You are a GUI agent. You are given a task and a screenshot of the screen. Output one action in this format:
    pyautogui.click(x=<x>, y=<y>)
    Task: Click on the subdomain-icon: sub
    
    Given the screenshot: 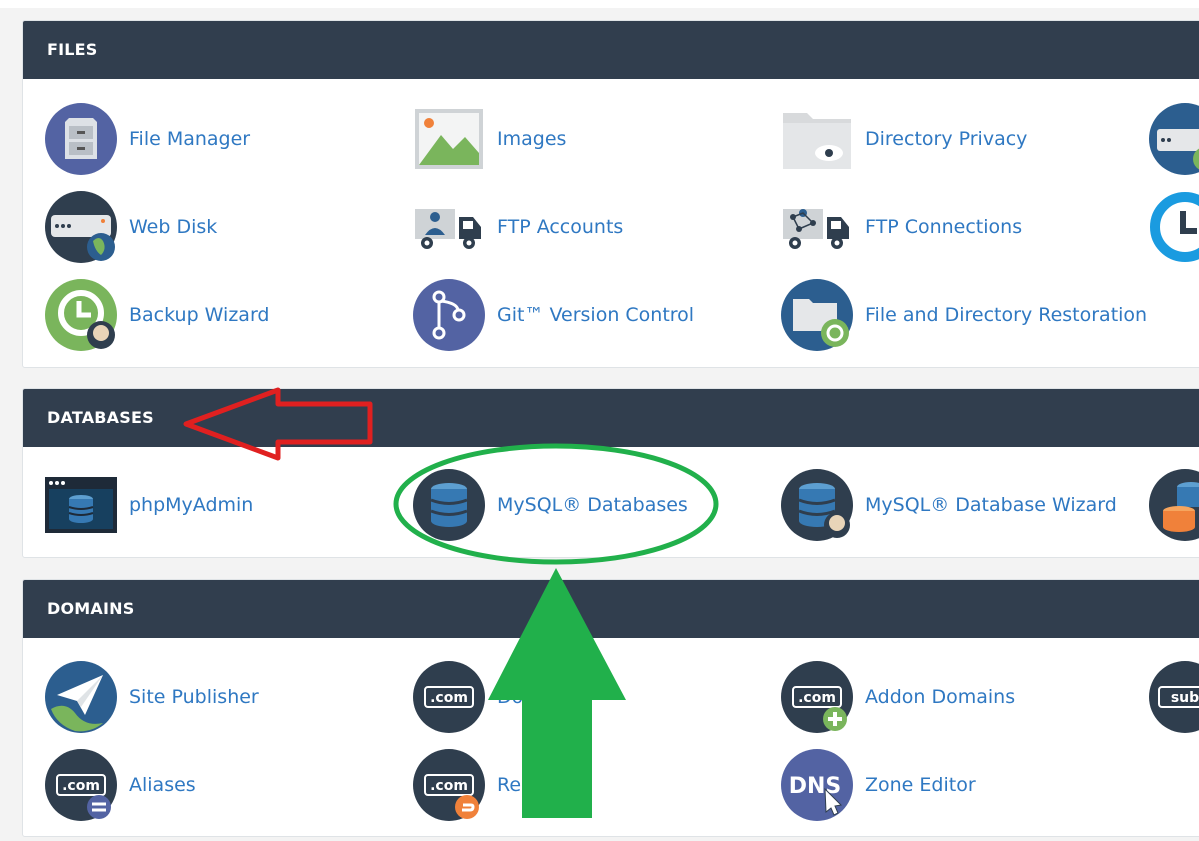 What is the action you would take?
    pyautogui.click(x=1174, y=697)
    